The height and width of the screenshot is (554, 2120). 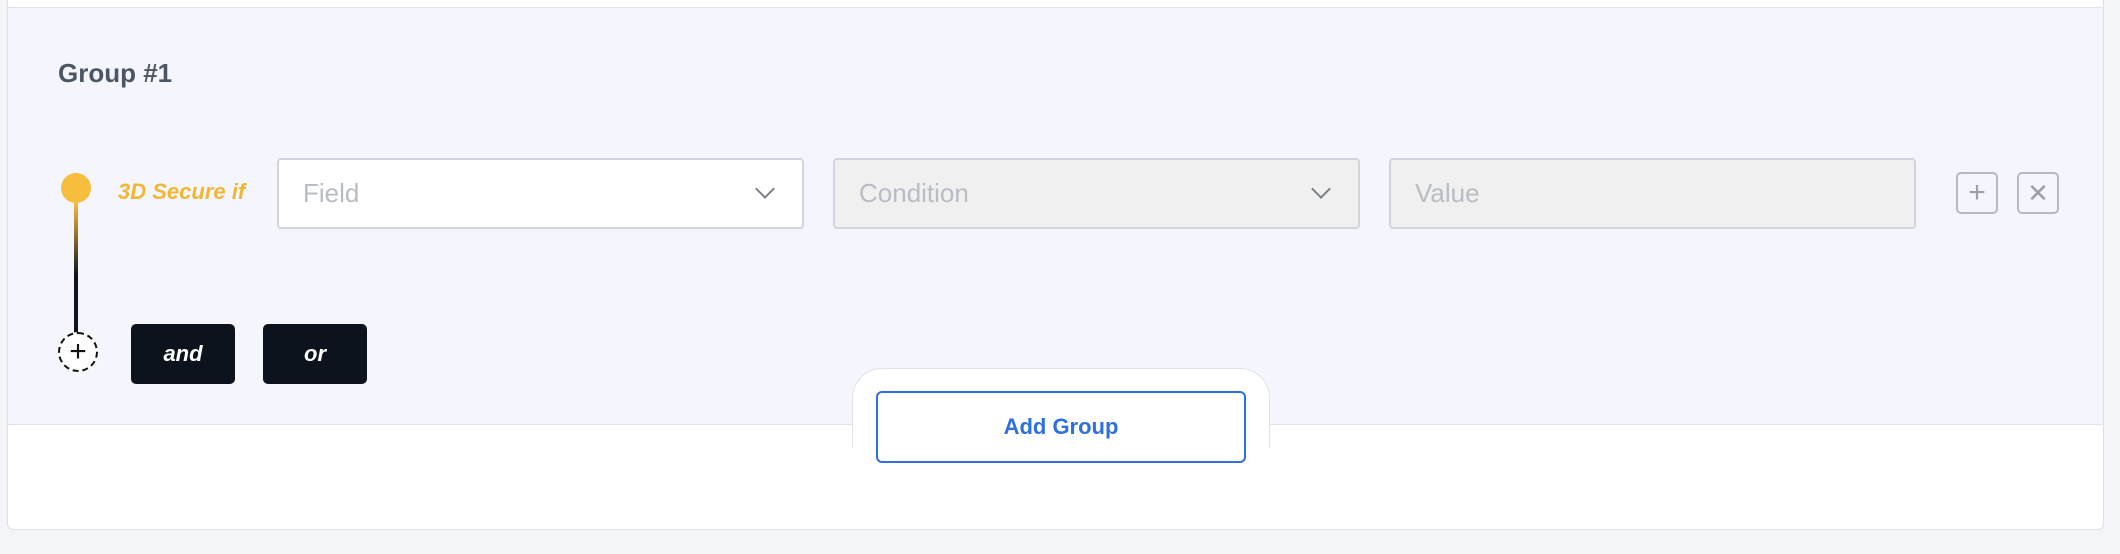 What do you see at coordinates (1061, 427) in the screenshot?
I see `add-group-button: Add Group` at bounding box center [1061, 427].